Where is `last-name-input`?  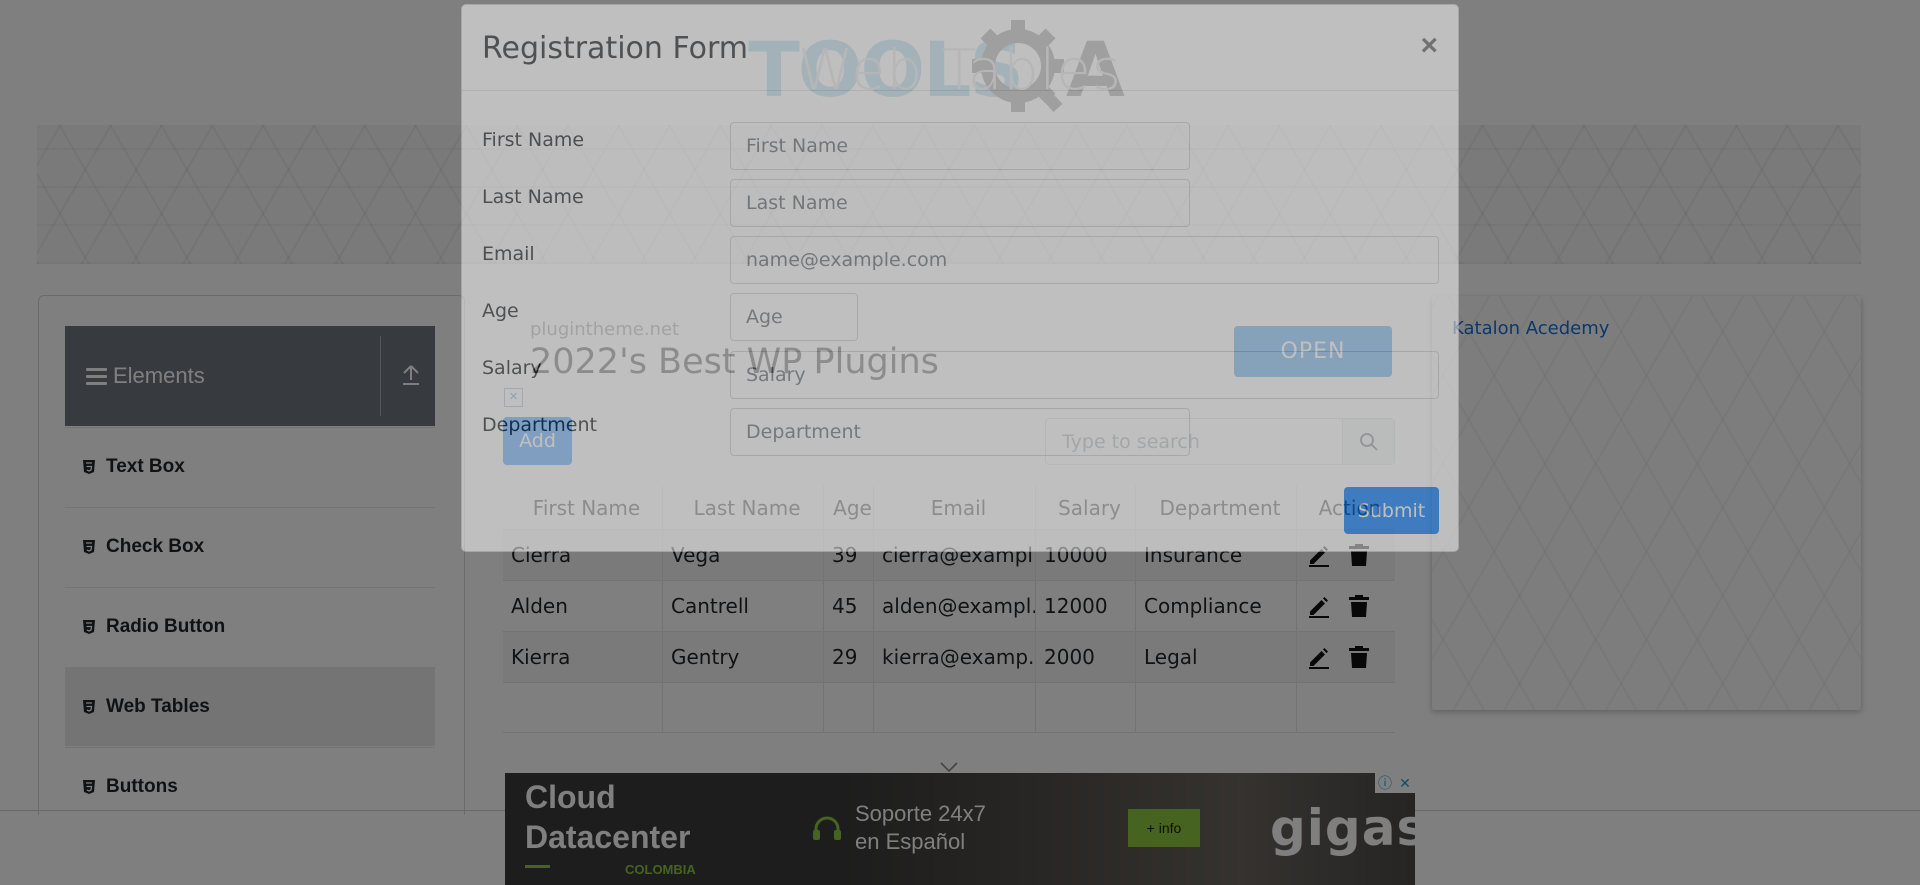
last-name-input is located at coordinates (960, 203).